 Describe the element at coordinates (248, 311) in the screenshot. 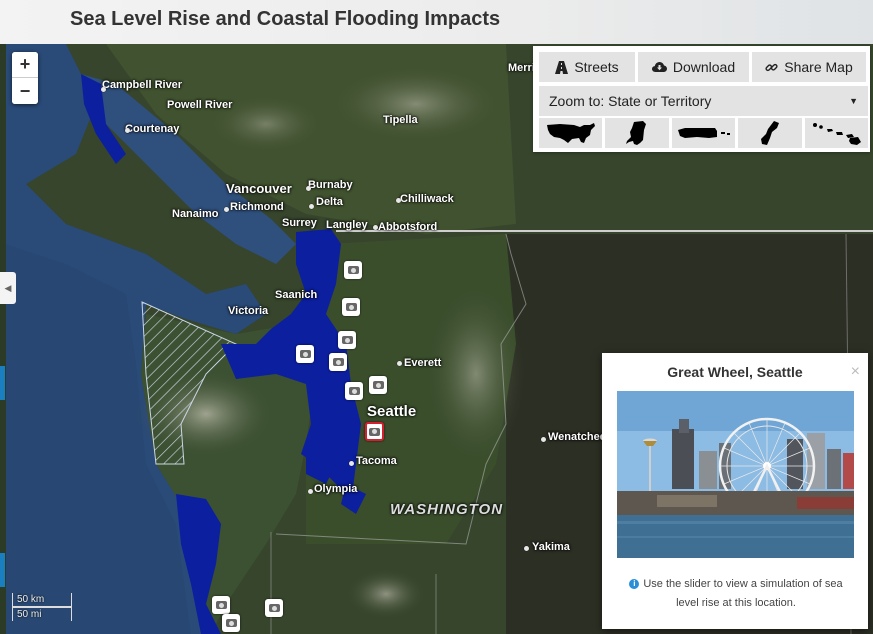

I see `label-victoria: Victoria` at that location.